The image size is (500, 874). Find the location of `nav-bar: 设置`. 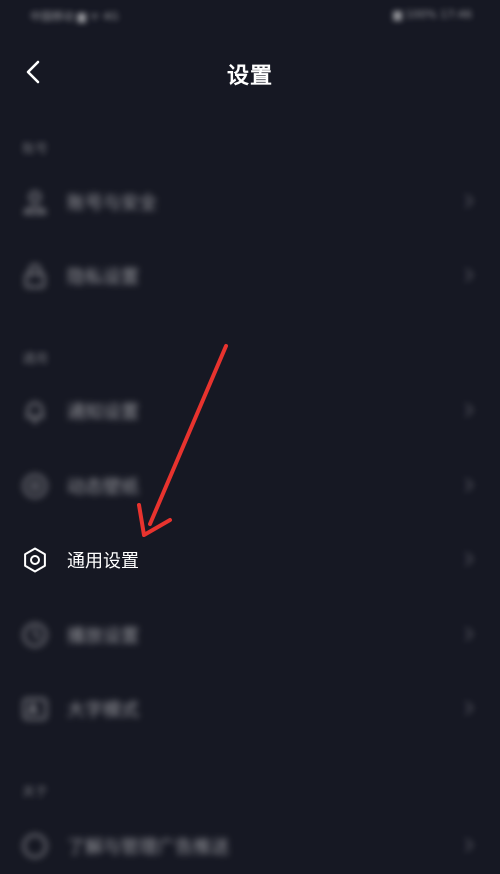

nav-bar: 设置 is located at coordinates (250, 73).